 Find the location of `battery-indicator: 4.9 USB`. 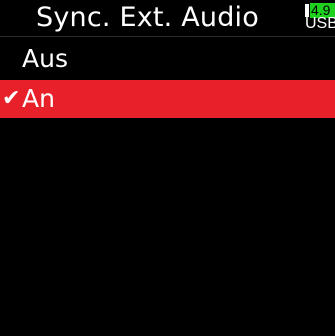

battery-indicator: 4.9 USB is located at coordinates (320, 17).